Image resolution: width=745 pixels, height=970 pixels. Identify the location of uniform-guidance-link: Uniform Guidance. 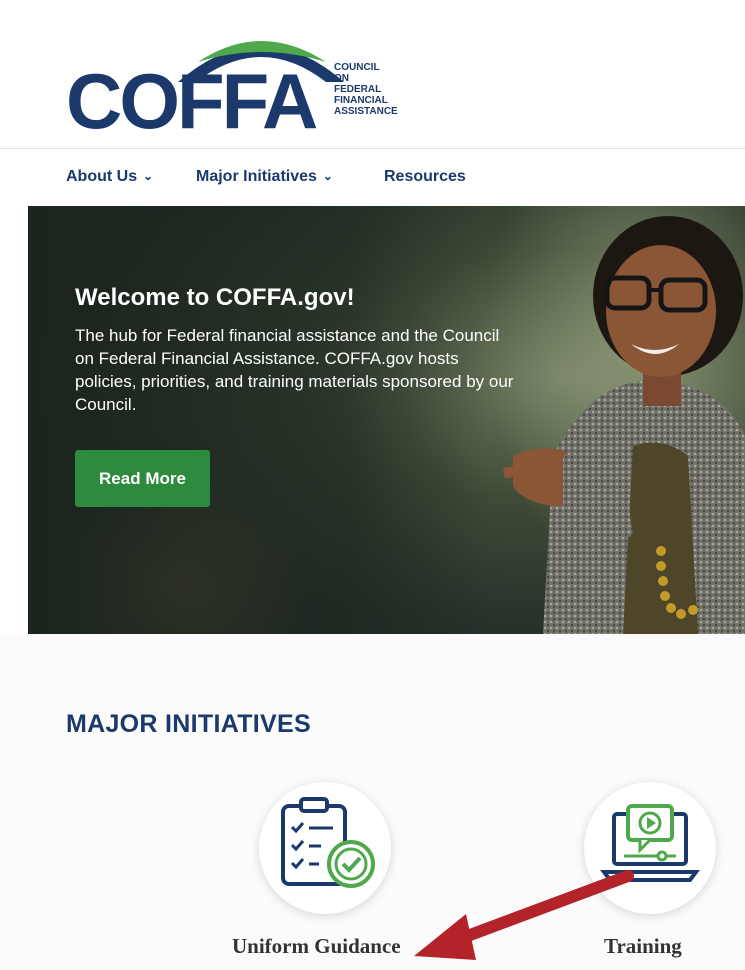
(316, 946).